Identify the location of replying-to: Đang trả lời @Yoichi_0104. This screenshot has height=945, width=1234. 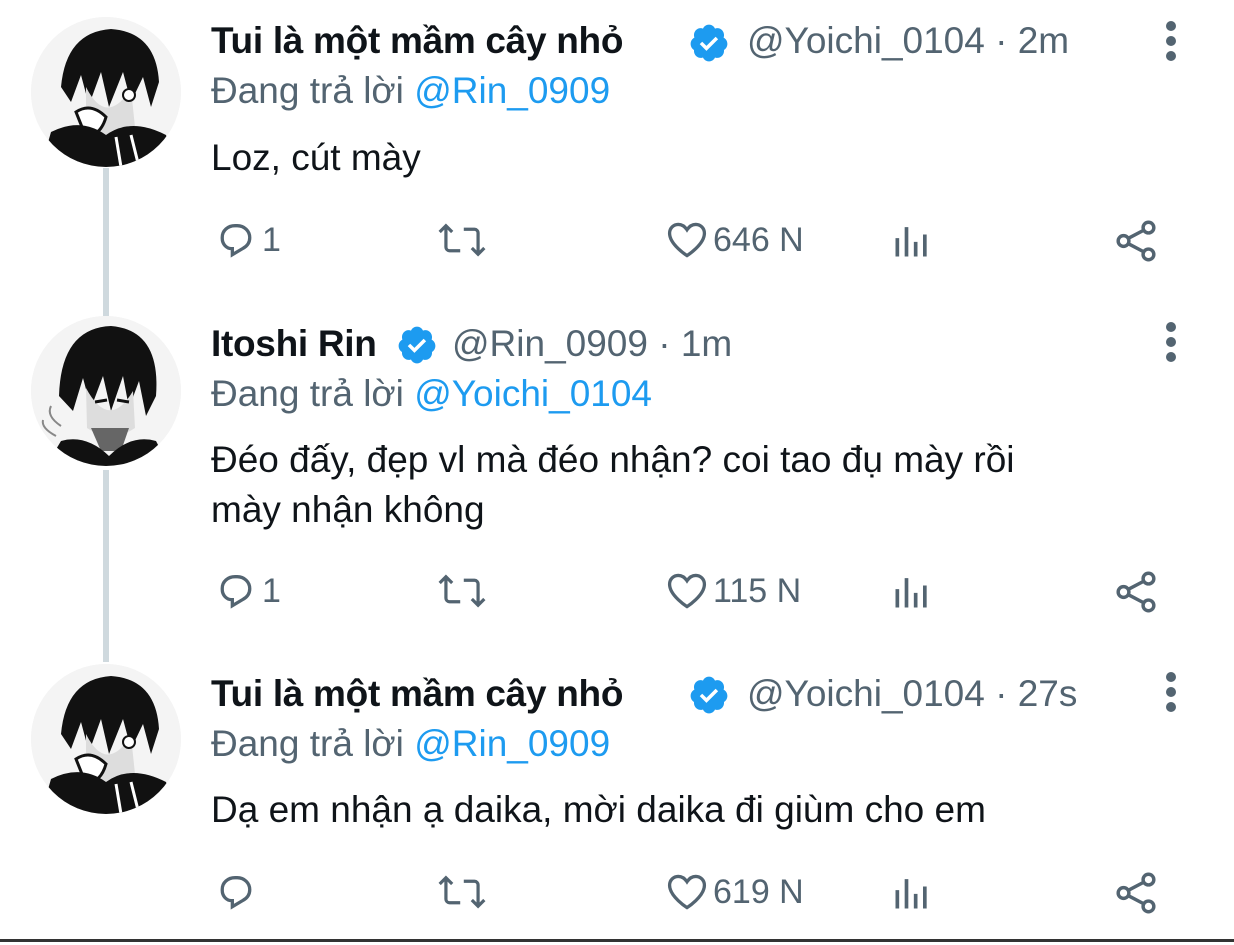
(431, 394).